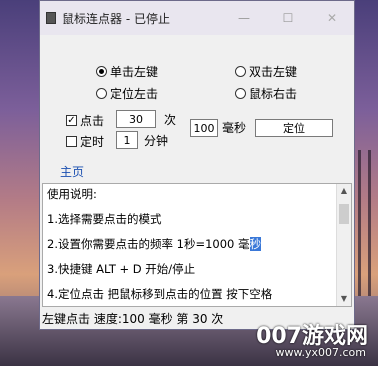  What do you see at coordinates (160, 294) in the screenshot?
I see `help-line: 4.定位点击 把鼠标移到点击的位置 按下空格` at bounding box center [160, 294].